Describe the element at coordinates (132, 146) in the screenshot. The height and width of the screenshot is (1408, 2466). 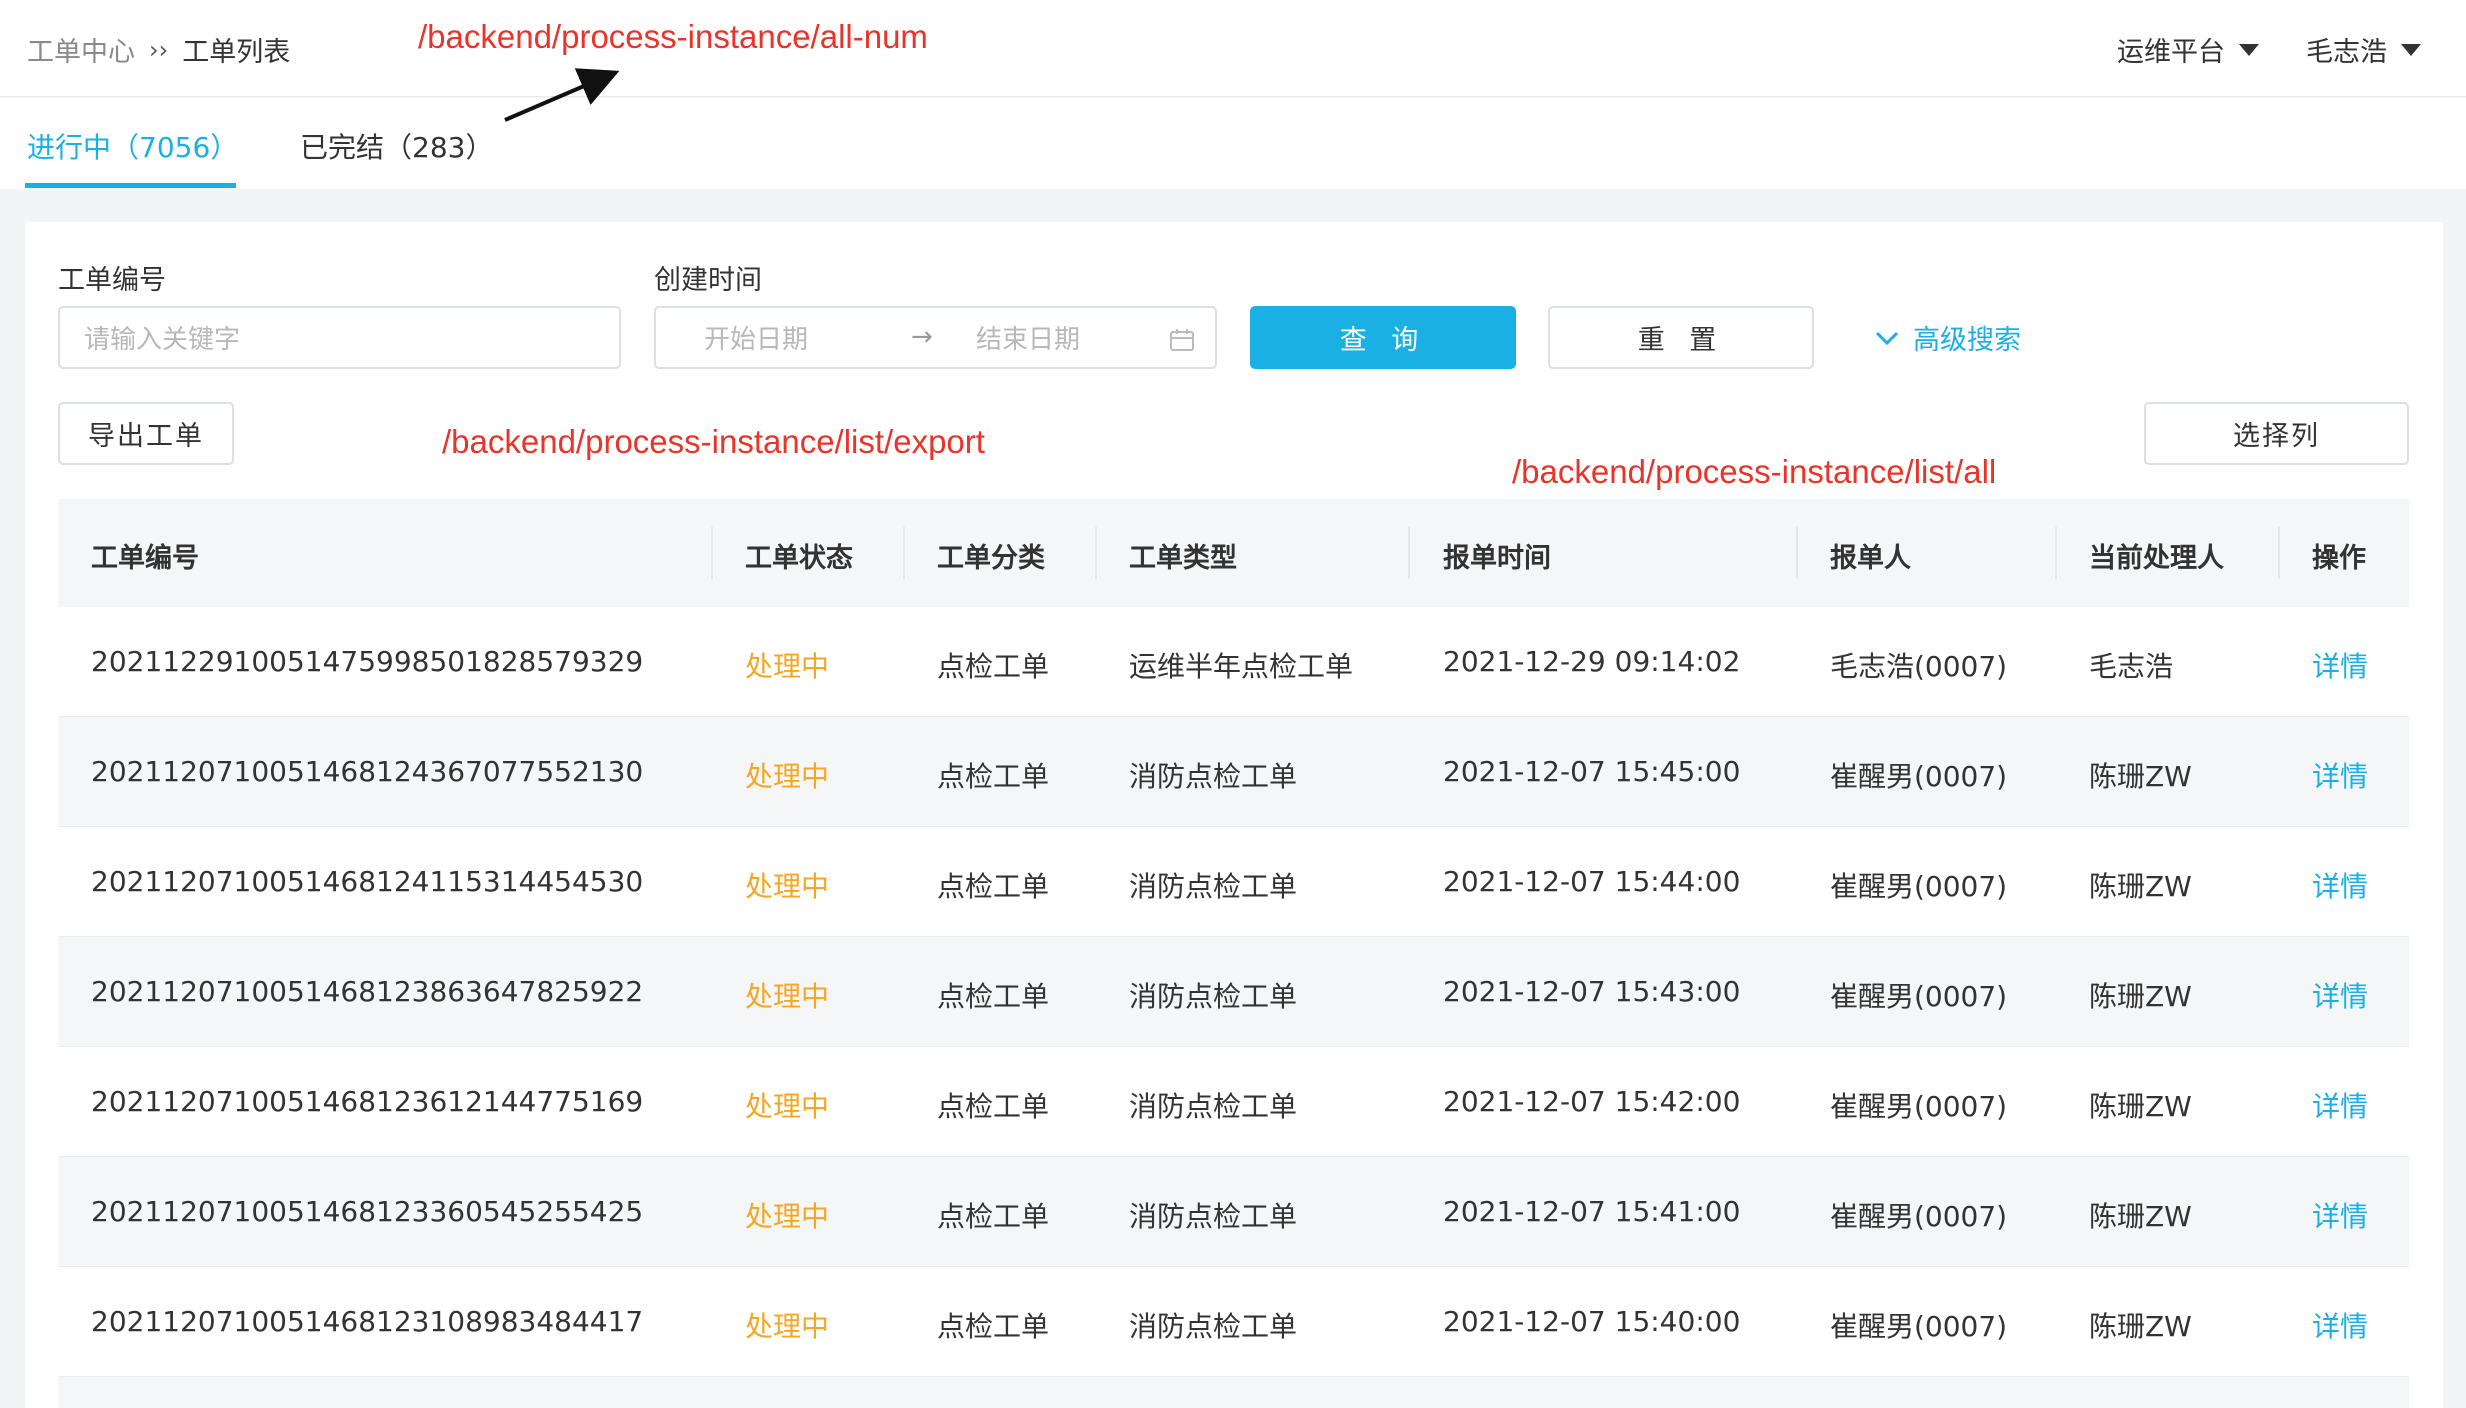
I see `tab-in-progress: 进行中（7056）` at that location.